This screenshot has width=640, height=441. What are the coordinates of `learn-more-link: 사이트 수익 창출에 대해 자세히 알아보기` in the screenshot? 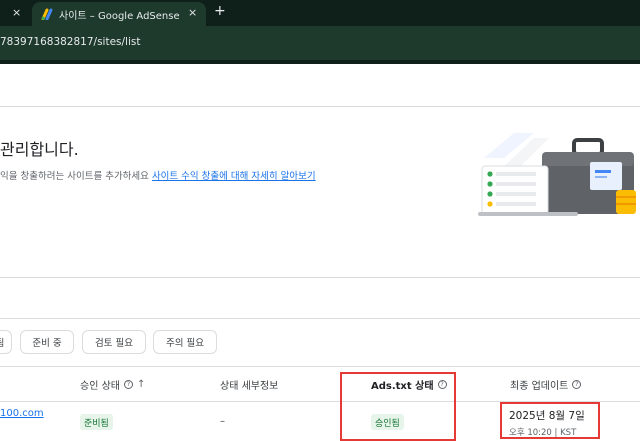 It's located at (234, 176).